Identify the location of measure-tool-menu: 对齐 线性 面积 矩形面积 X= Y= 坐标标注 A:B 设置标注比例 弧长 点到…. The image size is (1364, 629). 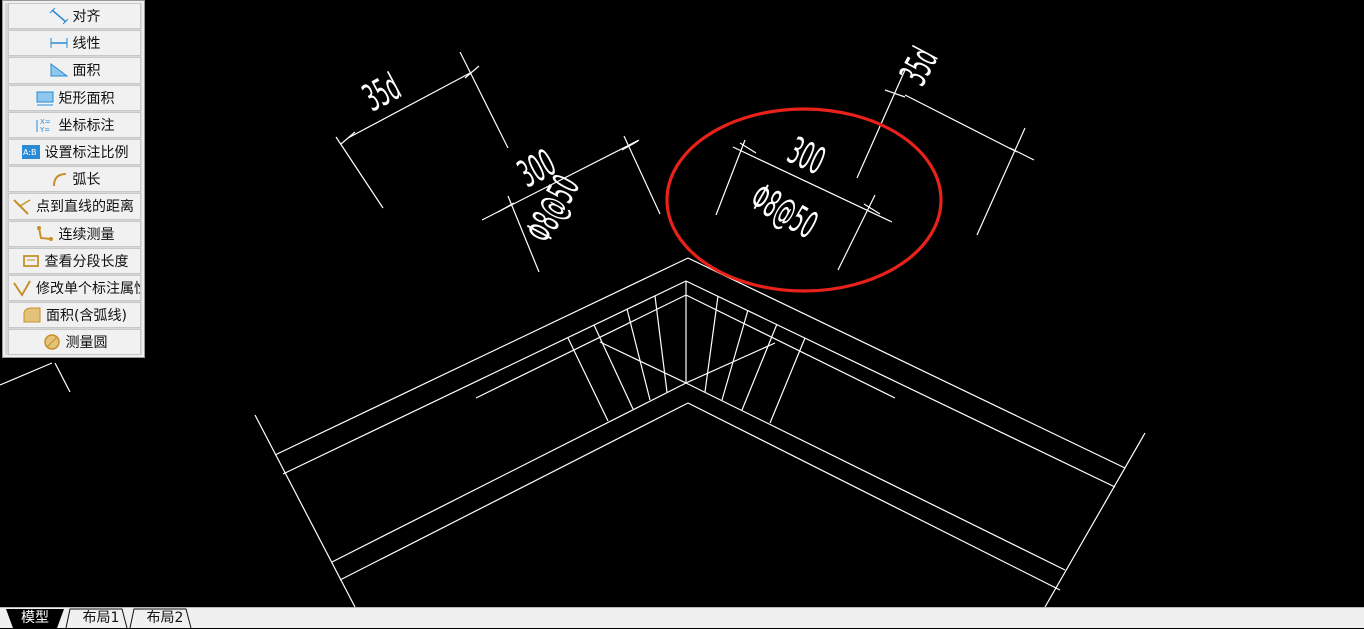
(73, 179).